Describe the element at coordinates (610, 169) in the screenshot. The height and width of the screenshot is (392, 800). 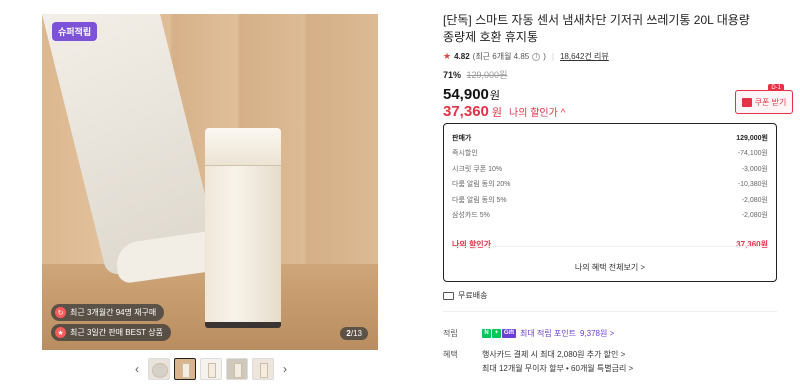
I see `breakdown-row: 시크릿 쿠폰 10% -3,000원` at that location.